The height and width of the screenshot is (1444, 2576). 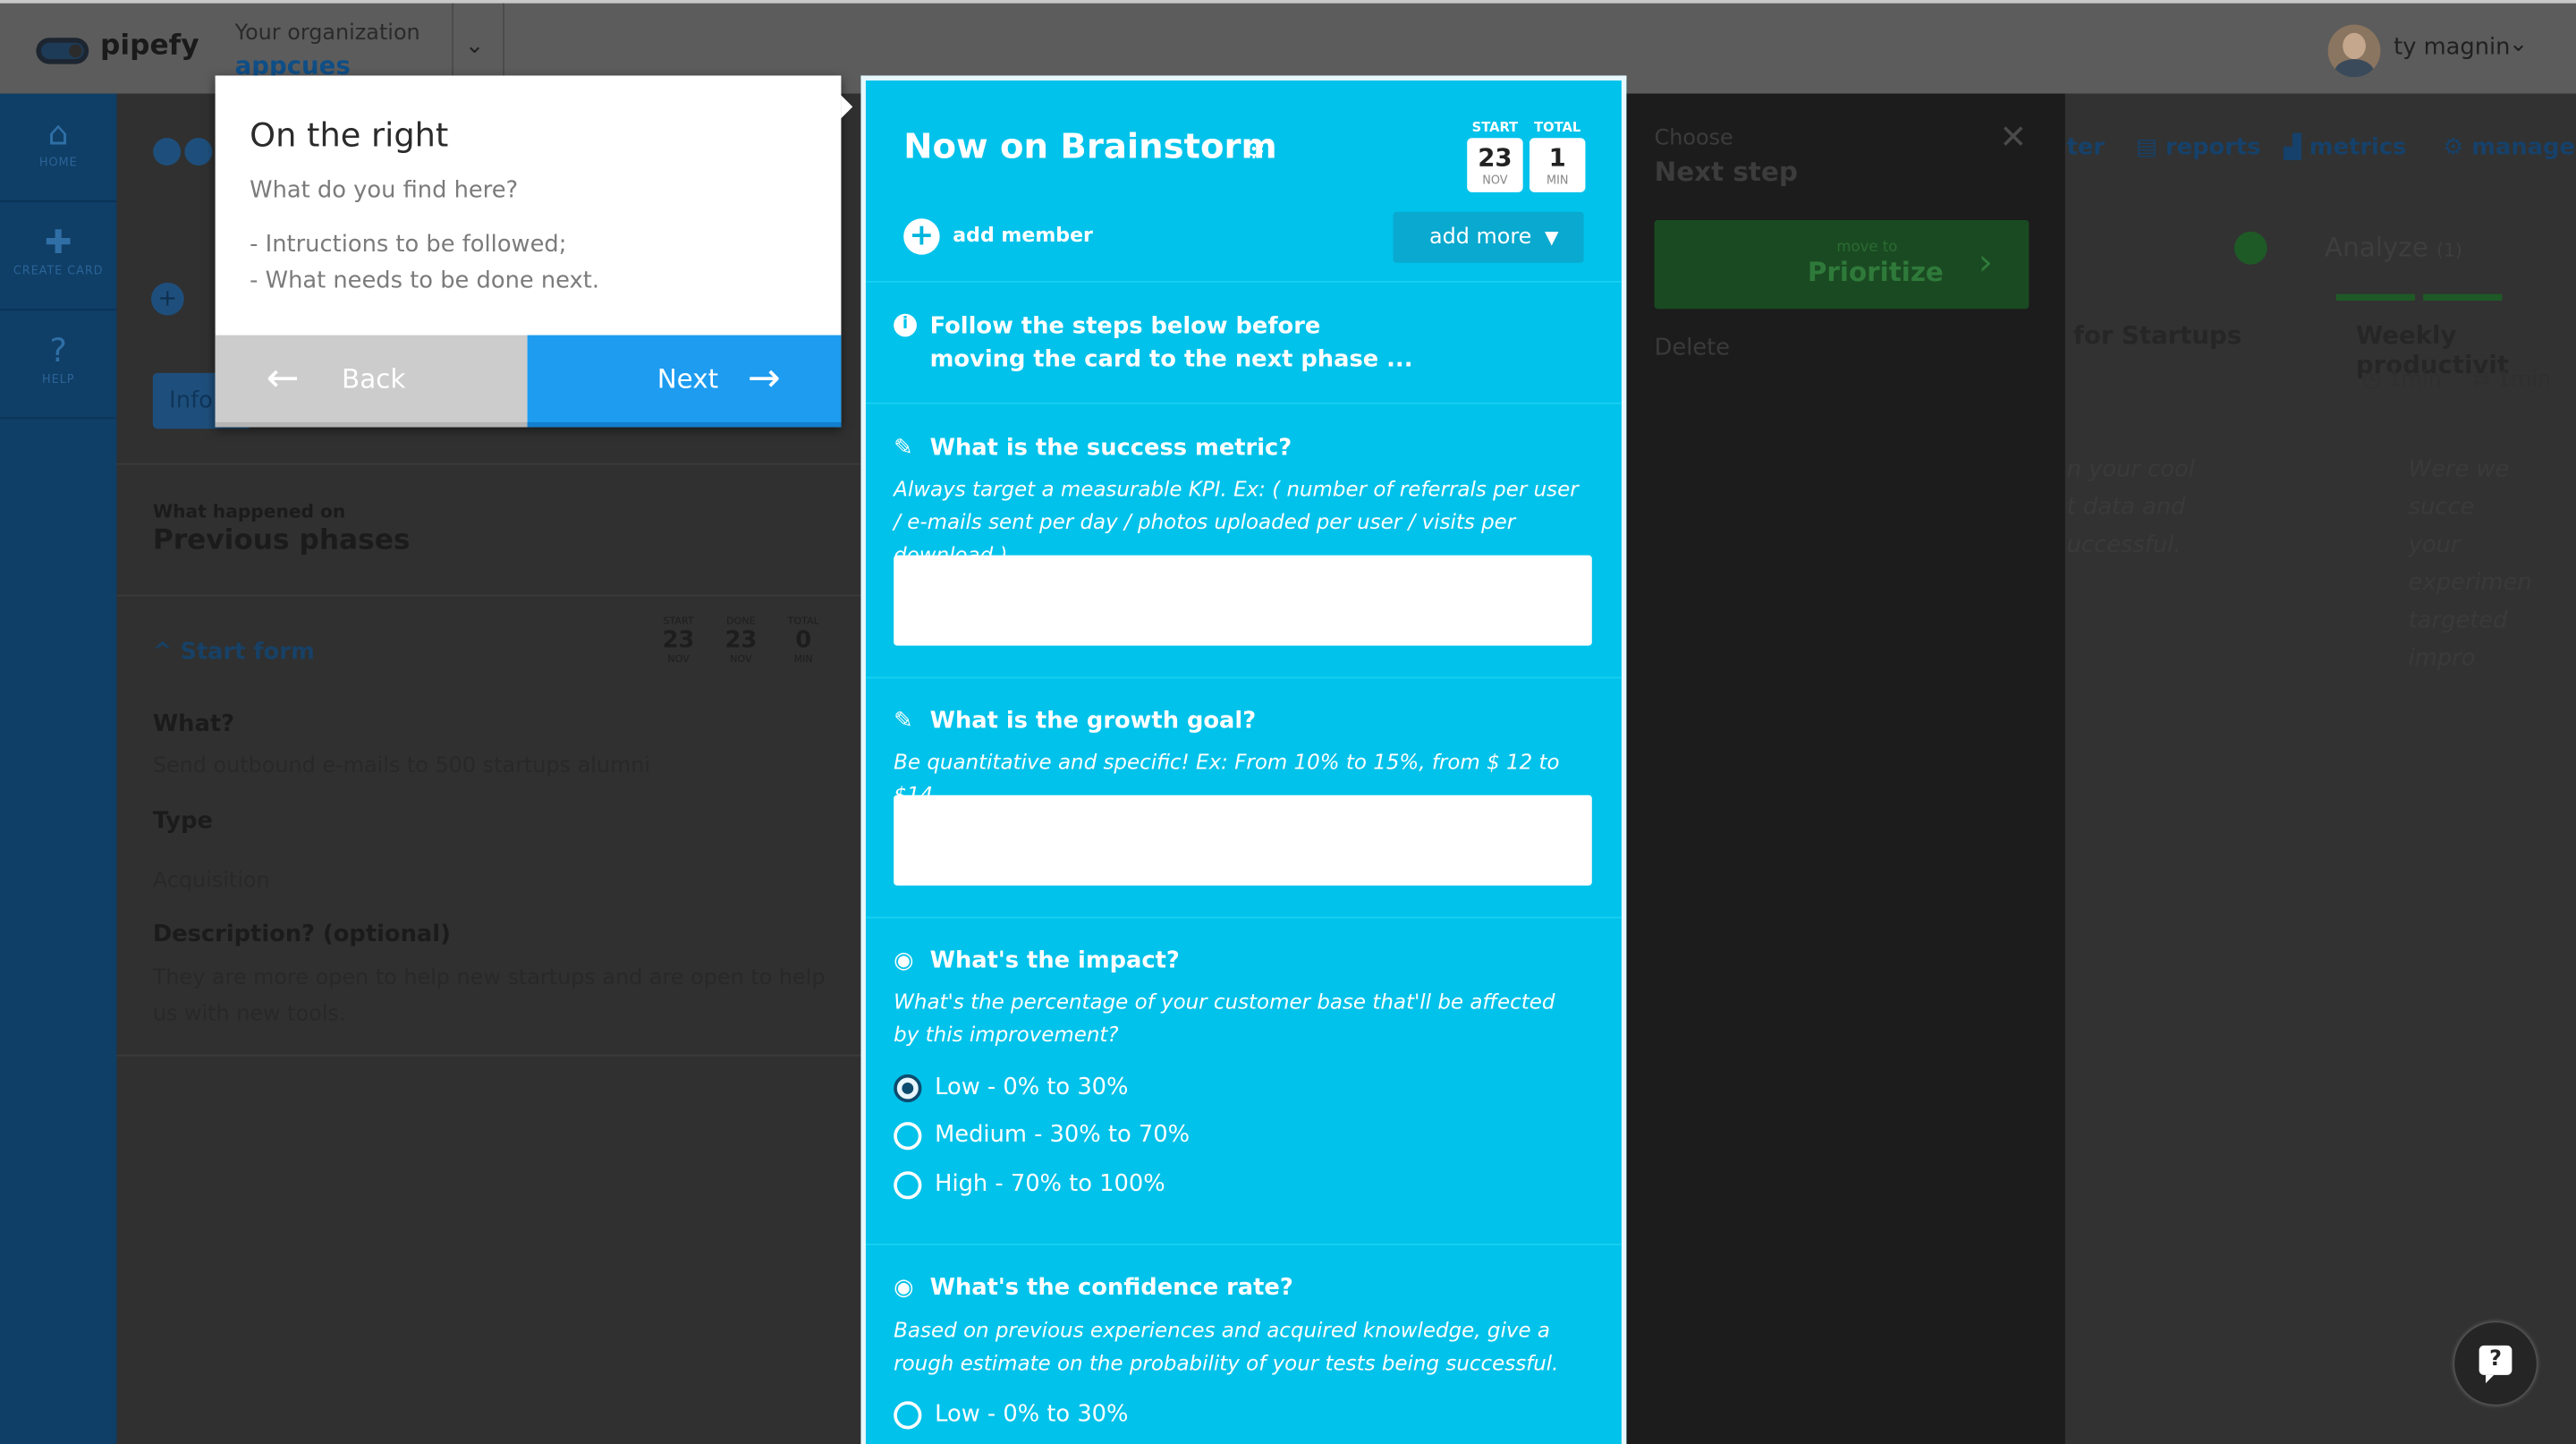 I want to click on question-title: What's the impact?, so click(x=1054, y=960).